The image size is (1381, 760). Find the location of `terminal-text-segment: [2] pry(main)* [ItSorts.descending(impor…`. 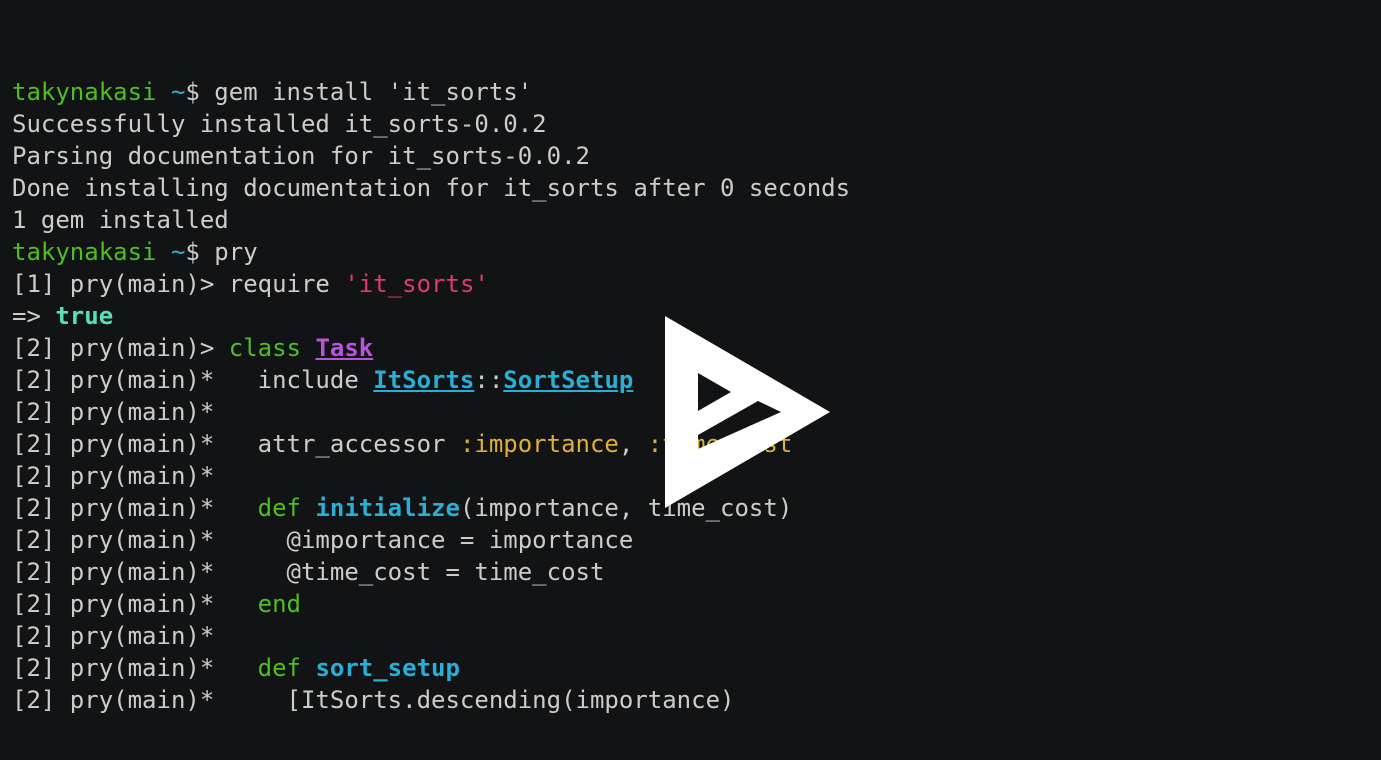

terminal-text-segment: [2] pry(main)* [ItSorts.descending(impor… is located at coordinates (373, 700).